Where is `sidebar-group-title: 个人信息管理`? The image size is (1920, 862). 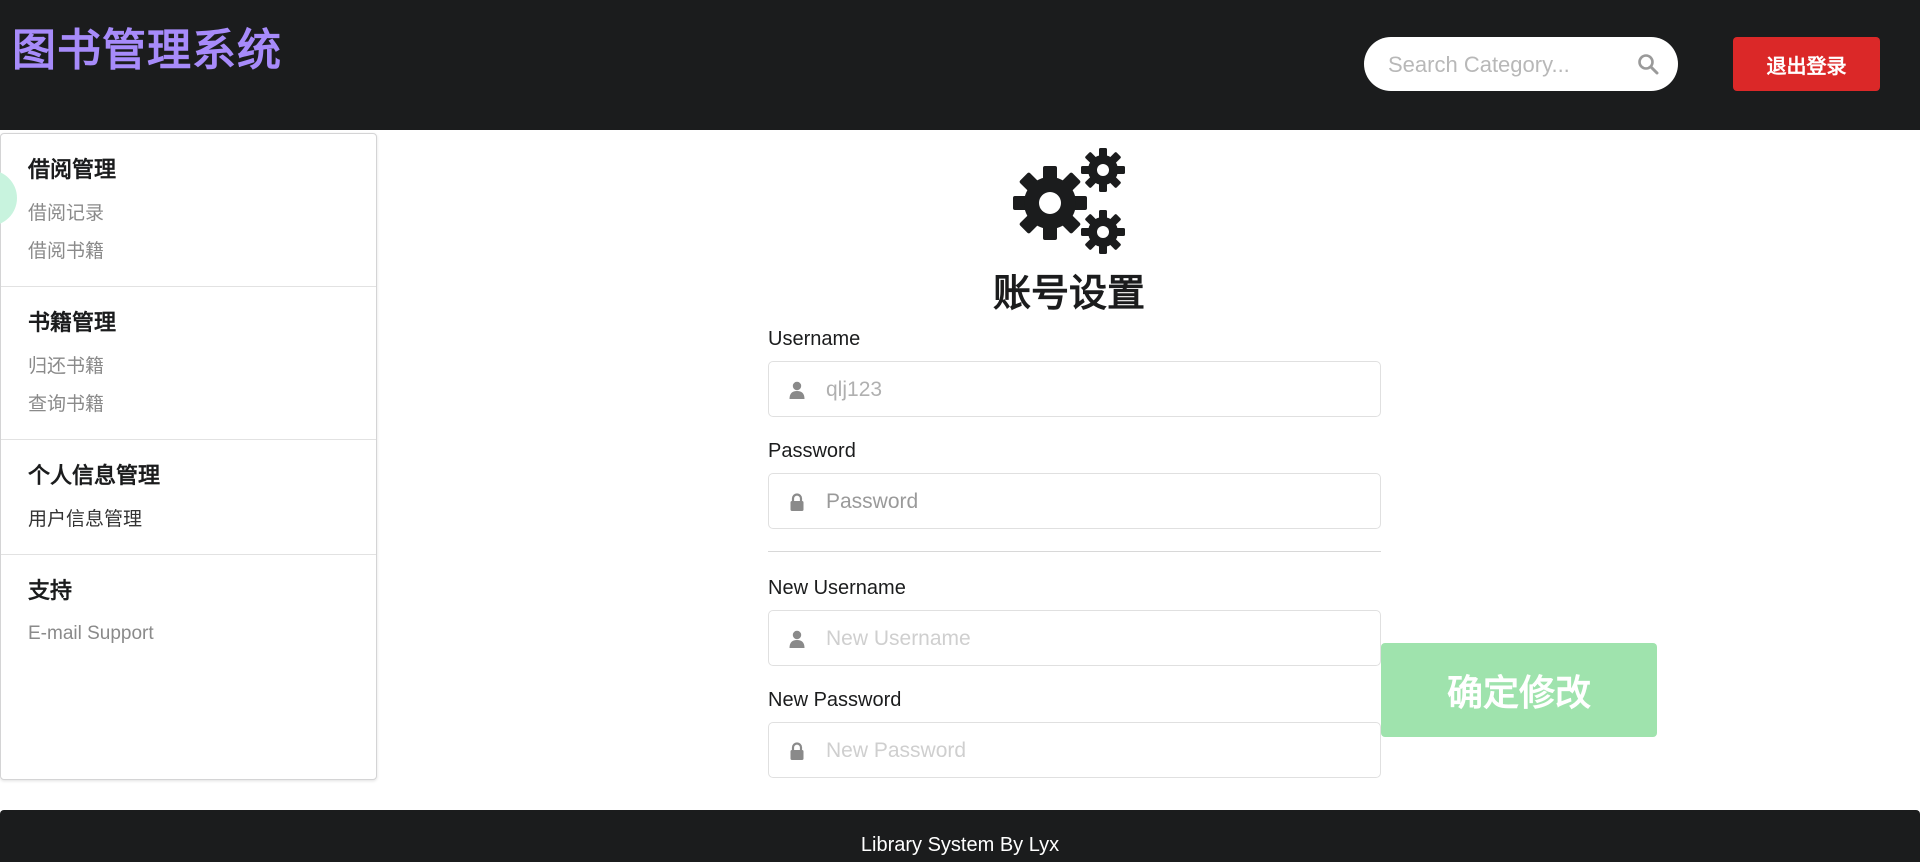
sidebar-group-title: 个人信息管理 is located at coordinates (94, 476).